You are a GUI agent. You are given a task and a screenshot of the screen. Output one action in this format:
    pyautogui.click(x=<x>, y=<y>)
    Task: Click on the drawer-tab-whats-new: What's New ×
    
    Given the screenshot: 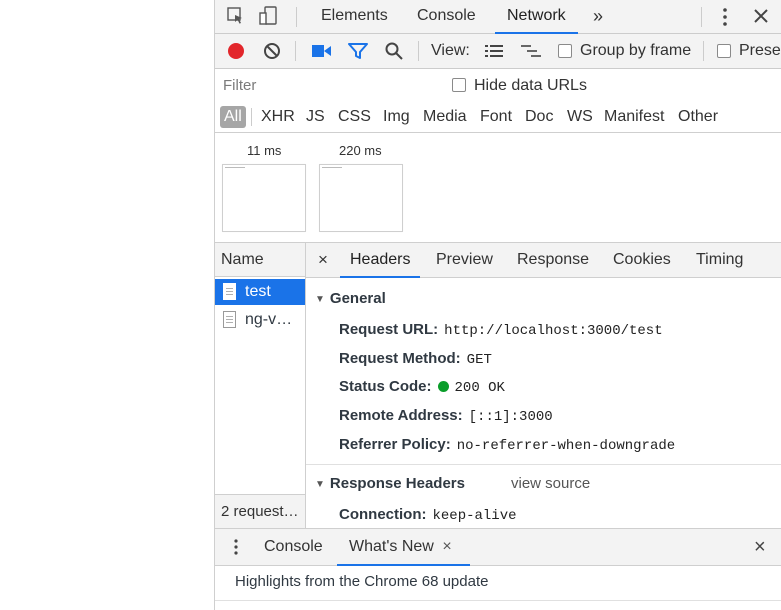 What is the action you would take?
    pyautogui.click(x=403, y=547)
    